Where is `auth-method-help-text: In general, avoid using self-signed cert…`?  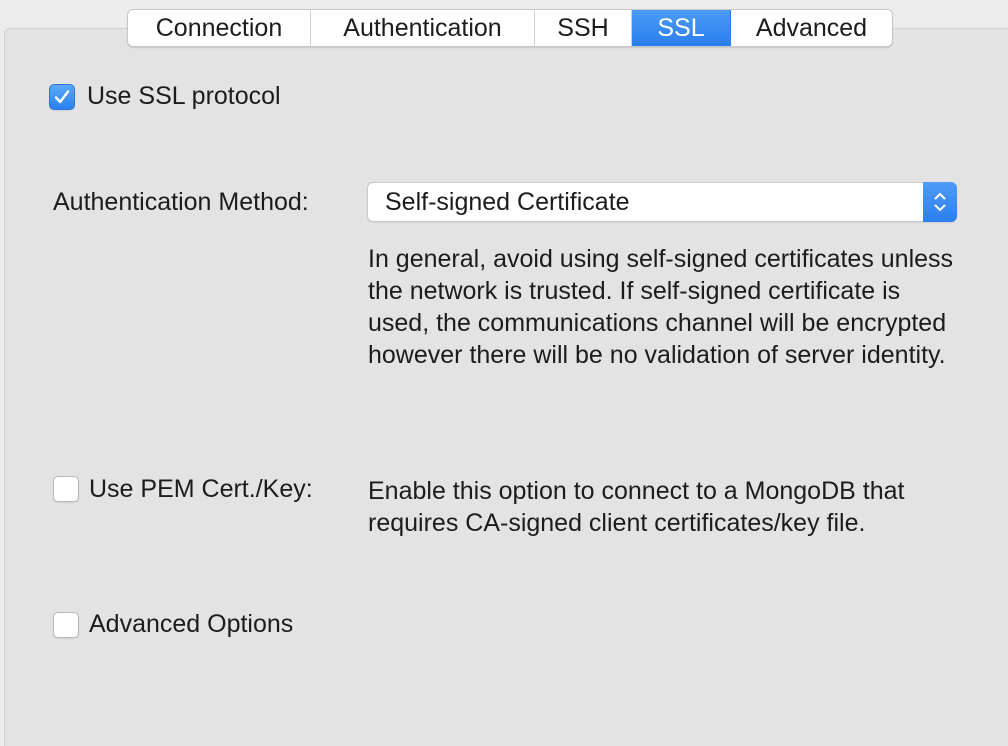 auth-method-help-text: In general, avoid using self-signed cert… is located at coordinates (661, 307).